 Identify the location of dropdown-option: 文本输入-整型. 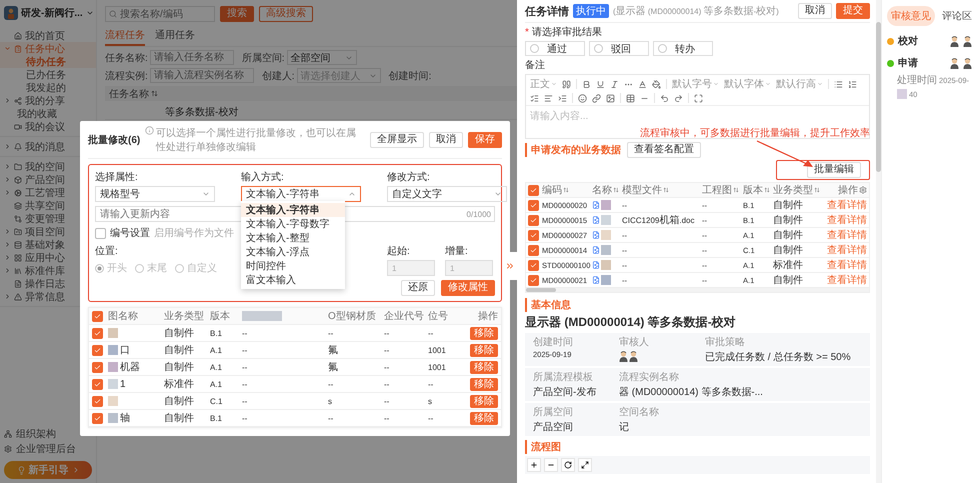
(293, 238).